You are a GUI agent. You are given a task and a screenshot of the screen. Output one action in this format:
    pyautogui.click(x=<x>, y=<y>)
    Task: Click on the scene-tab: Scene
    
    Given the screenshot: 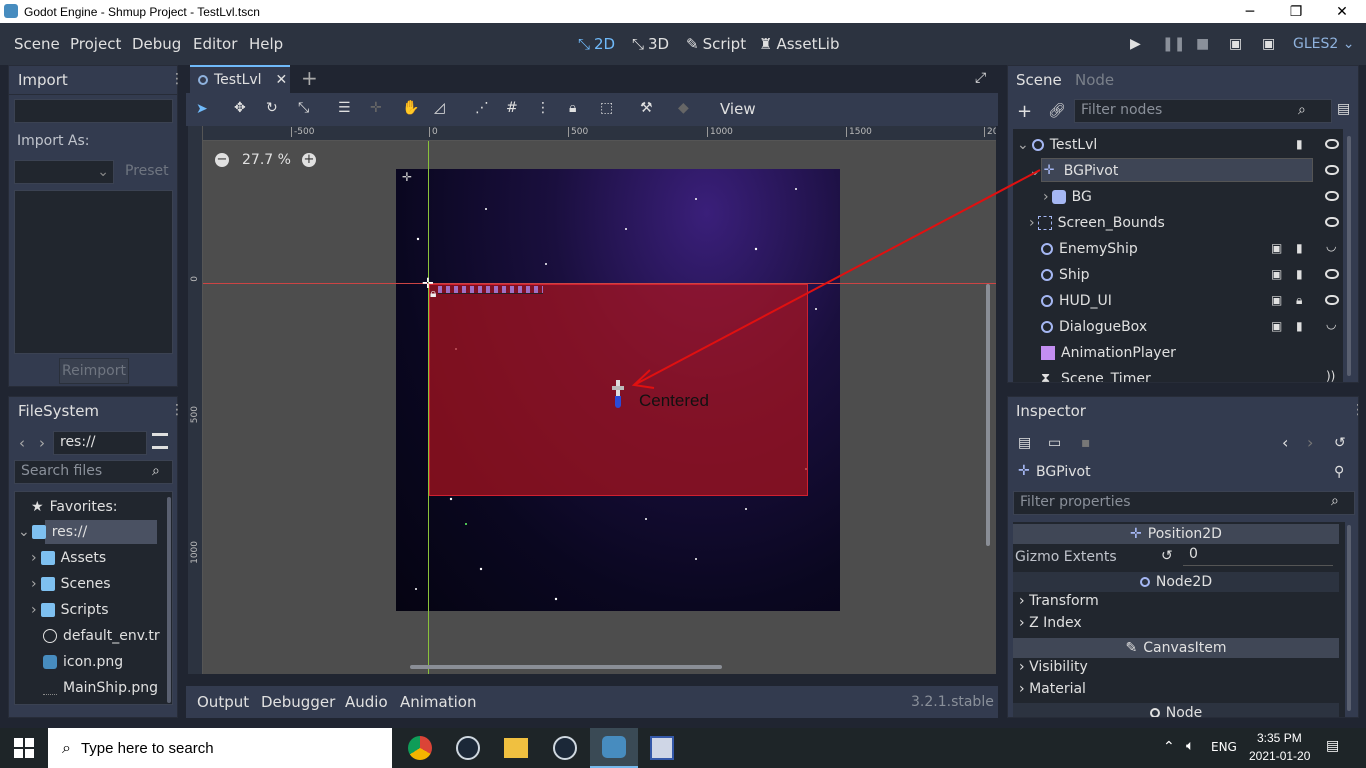 What is the action you would take?
    pyautogui.click(x=1039, y=80)
    